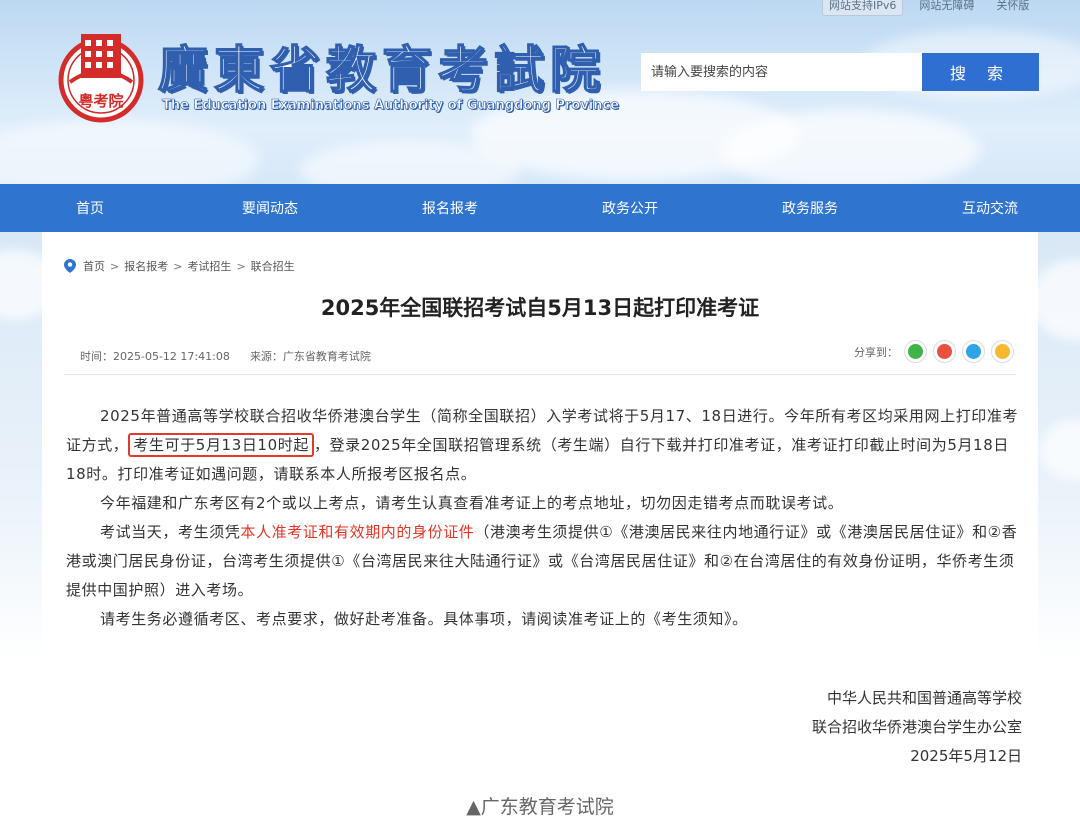  Describe the element at coordinates (630, 208) in the screenshot. I see `nav-item-government-affairs: 政务公开` at that location.